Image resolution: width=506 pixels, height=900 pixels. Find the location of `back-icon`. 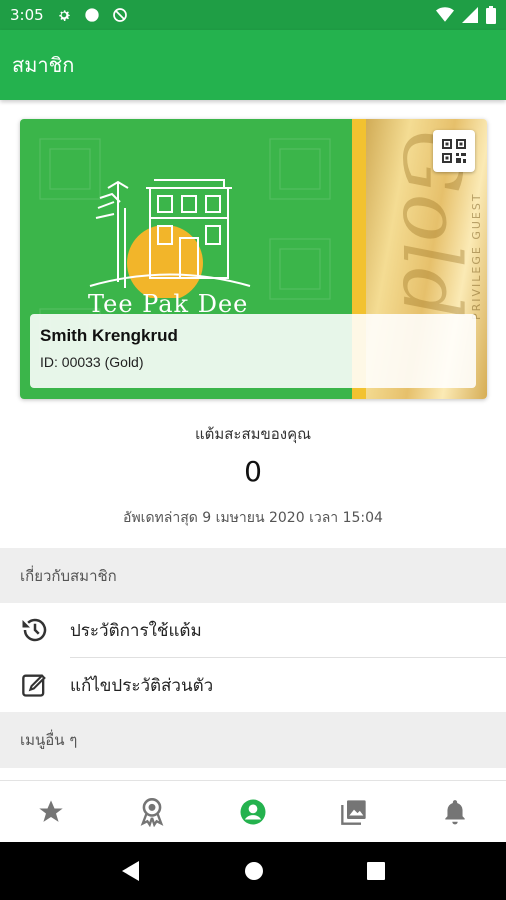

back-icon is located at coordinates (131, 871).